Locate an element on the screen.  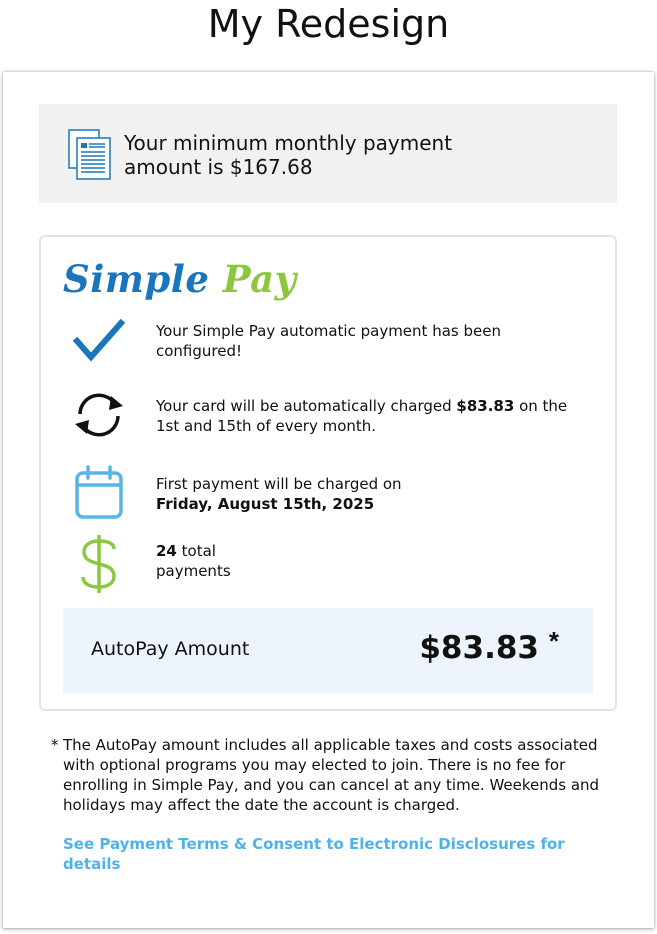
logo-word-pay: Pay is located at coordinates (259, 279).